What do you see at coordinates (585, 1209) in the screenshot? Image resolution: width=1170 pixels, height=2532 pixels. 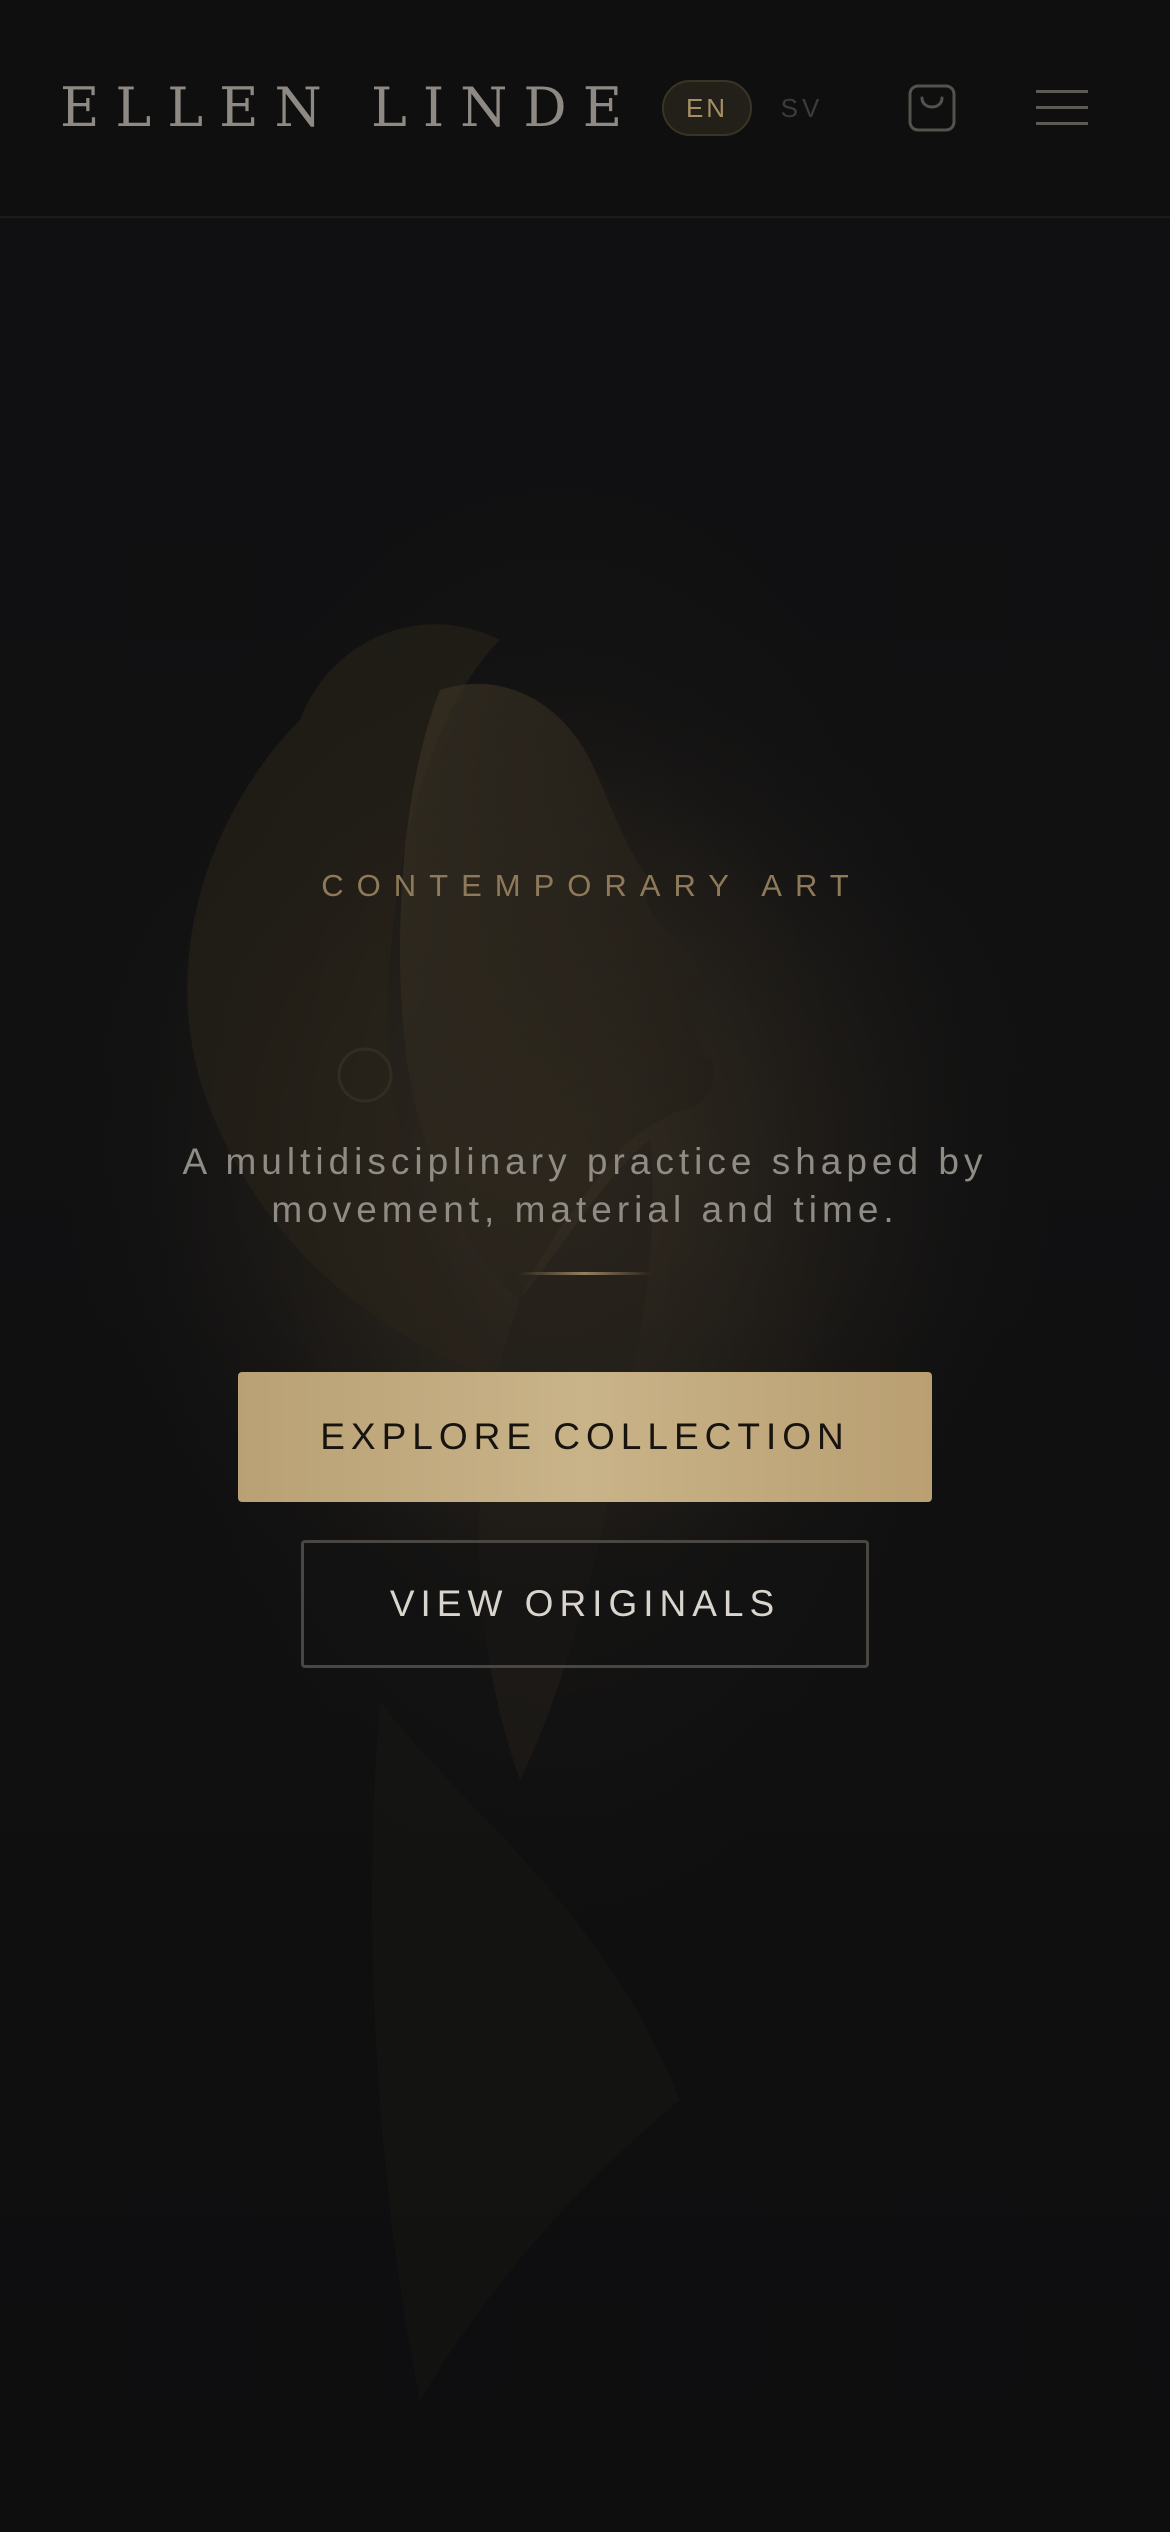 I see `hero-lead-line-2: movement, material and time.` at bounding box center [585, 1209].